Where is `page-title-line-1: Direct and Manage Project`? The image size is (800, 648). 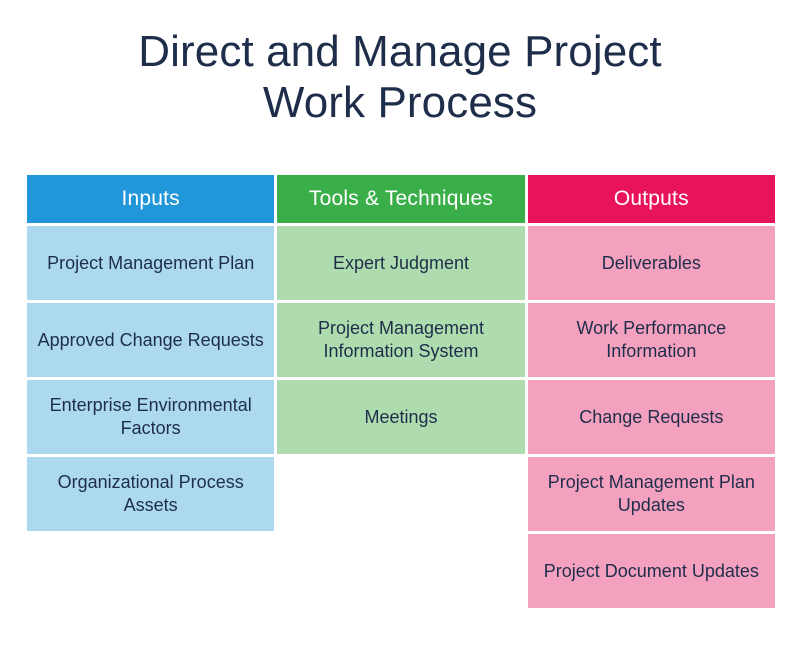
page-title-line-1: Direct and Manage Project is located at coordinates (400, 51).